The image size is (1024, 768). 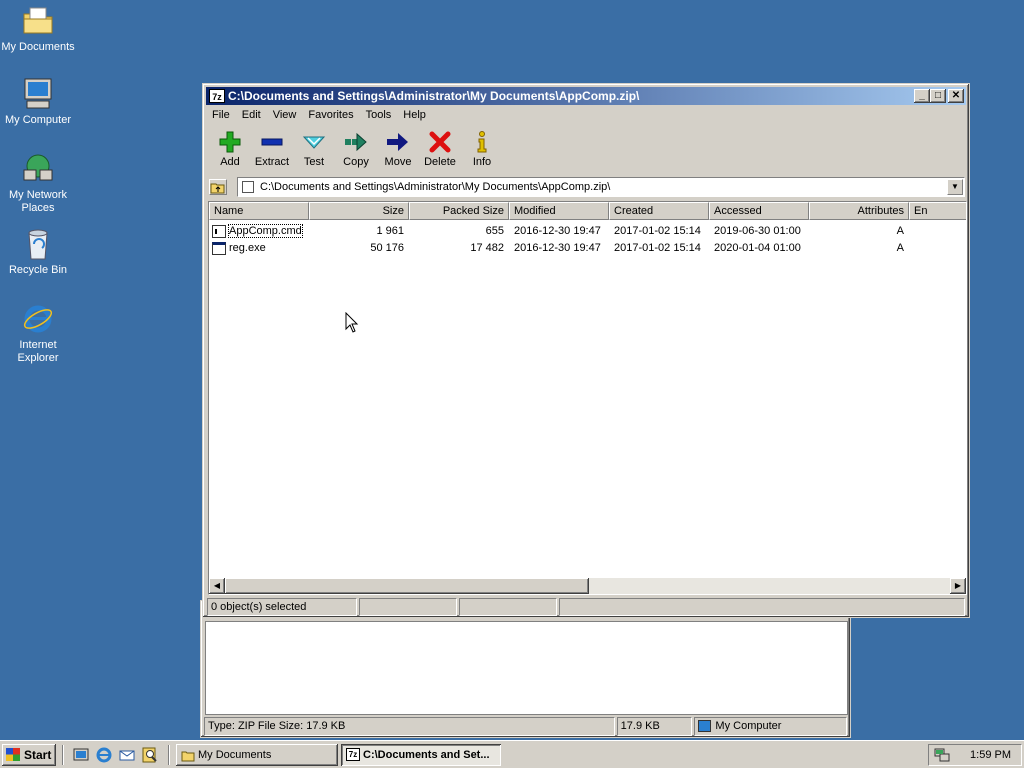 What do you see at coordinates (494, 231) in the screenshot?
I see `cell-packed-size: 655` at bounding box center [494, 231].